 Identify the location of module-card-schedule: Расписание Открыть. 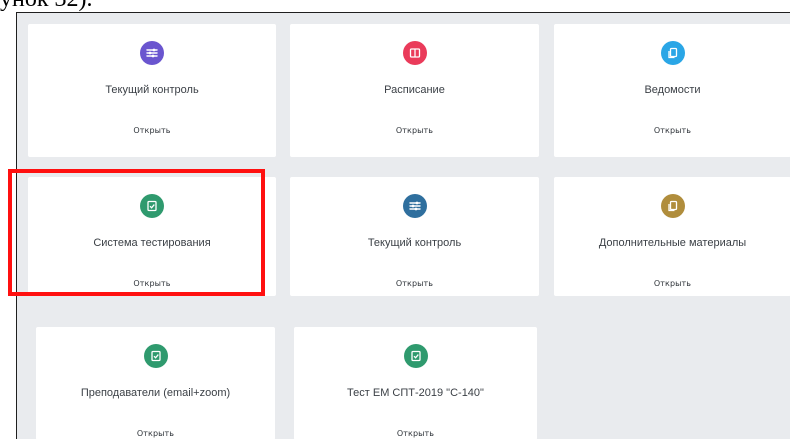
(414, 90).